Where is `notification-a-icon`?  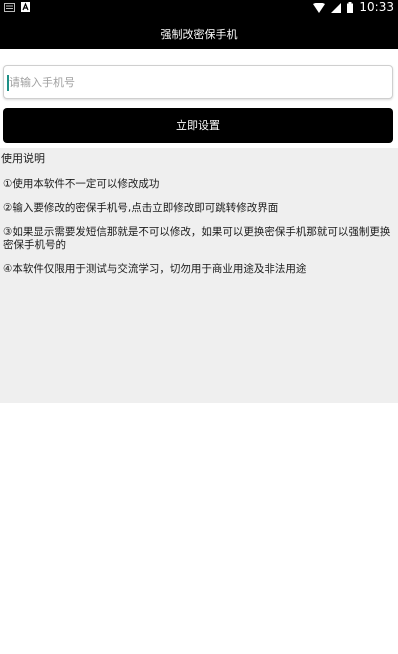 notification-a-icon is located at coordinates (25, 7).